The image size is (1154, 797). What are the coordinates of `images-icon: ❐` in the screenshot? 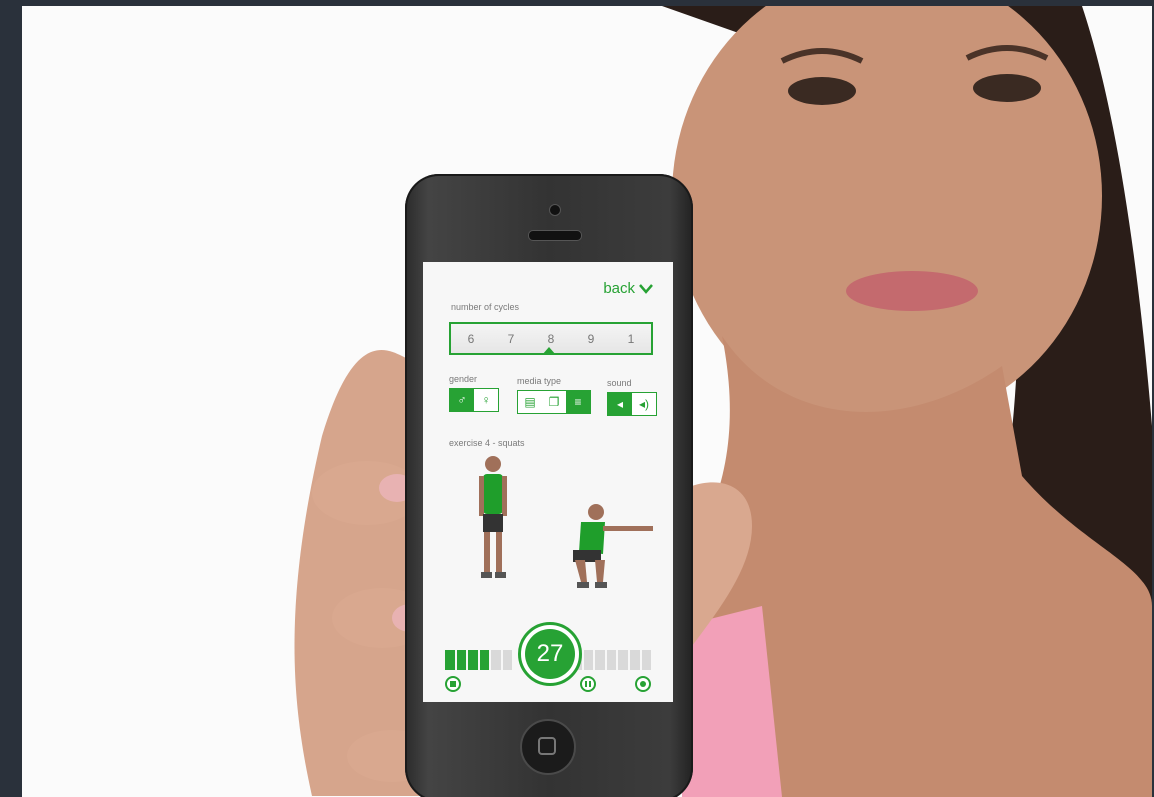 It's located at (554, 402).